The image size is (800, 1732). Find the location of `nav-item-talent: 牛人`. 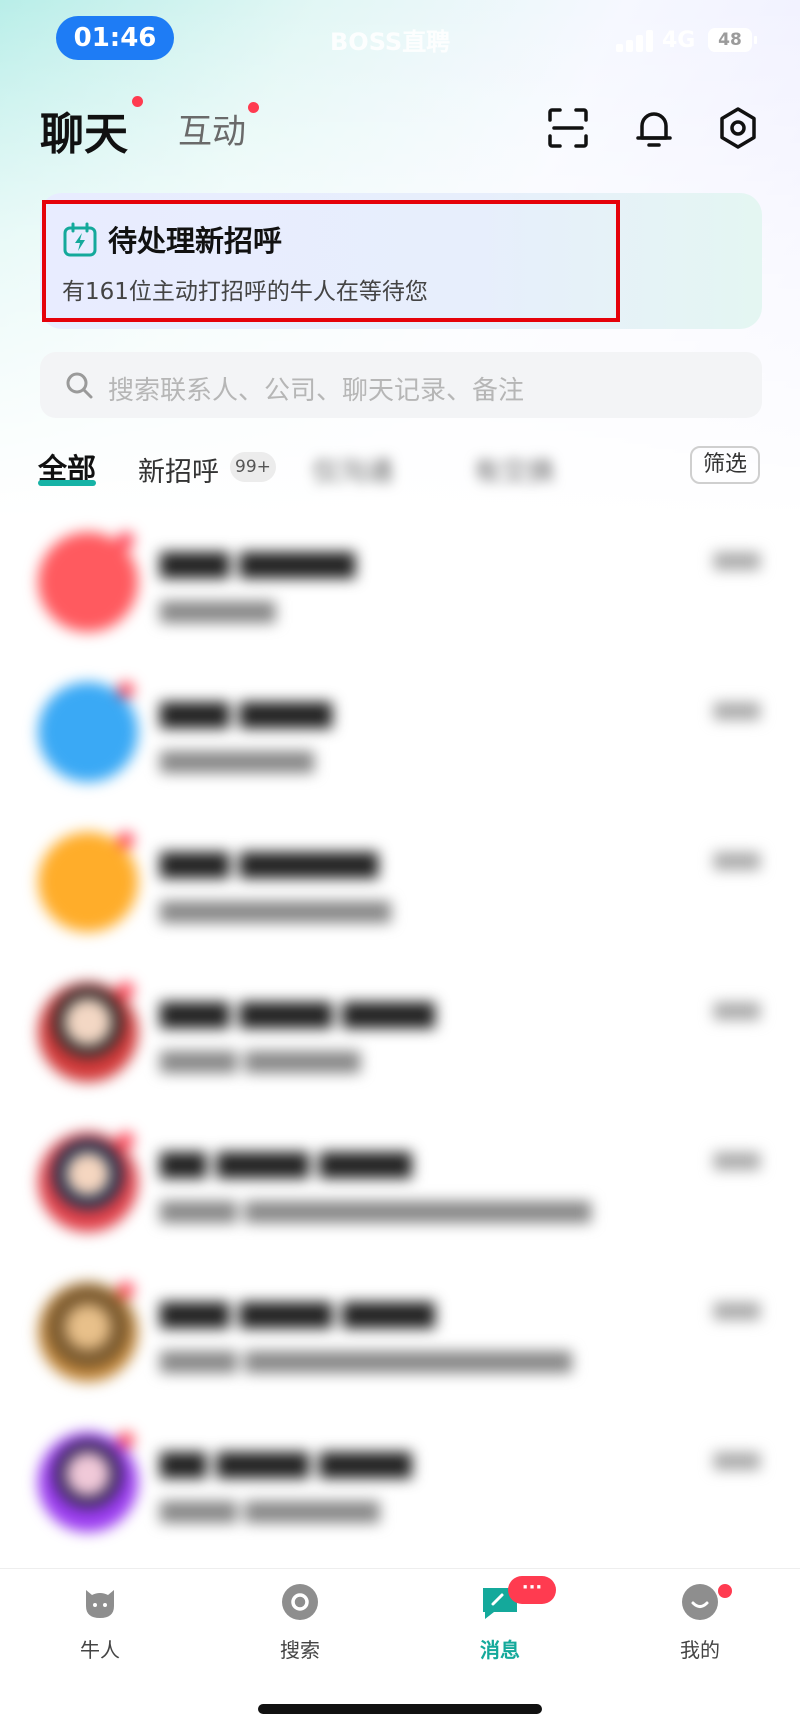

nav-item-talent: 牛人 is located at coordinates (100, 1622).